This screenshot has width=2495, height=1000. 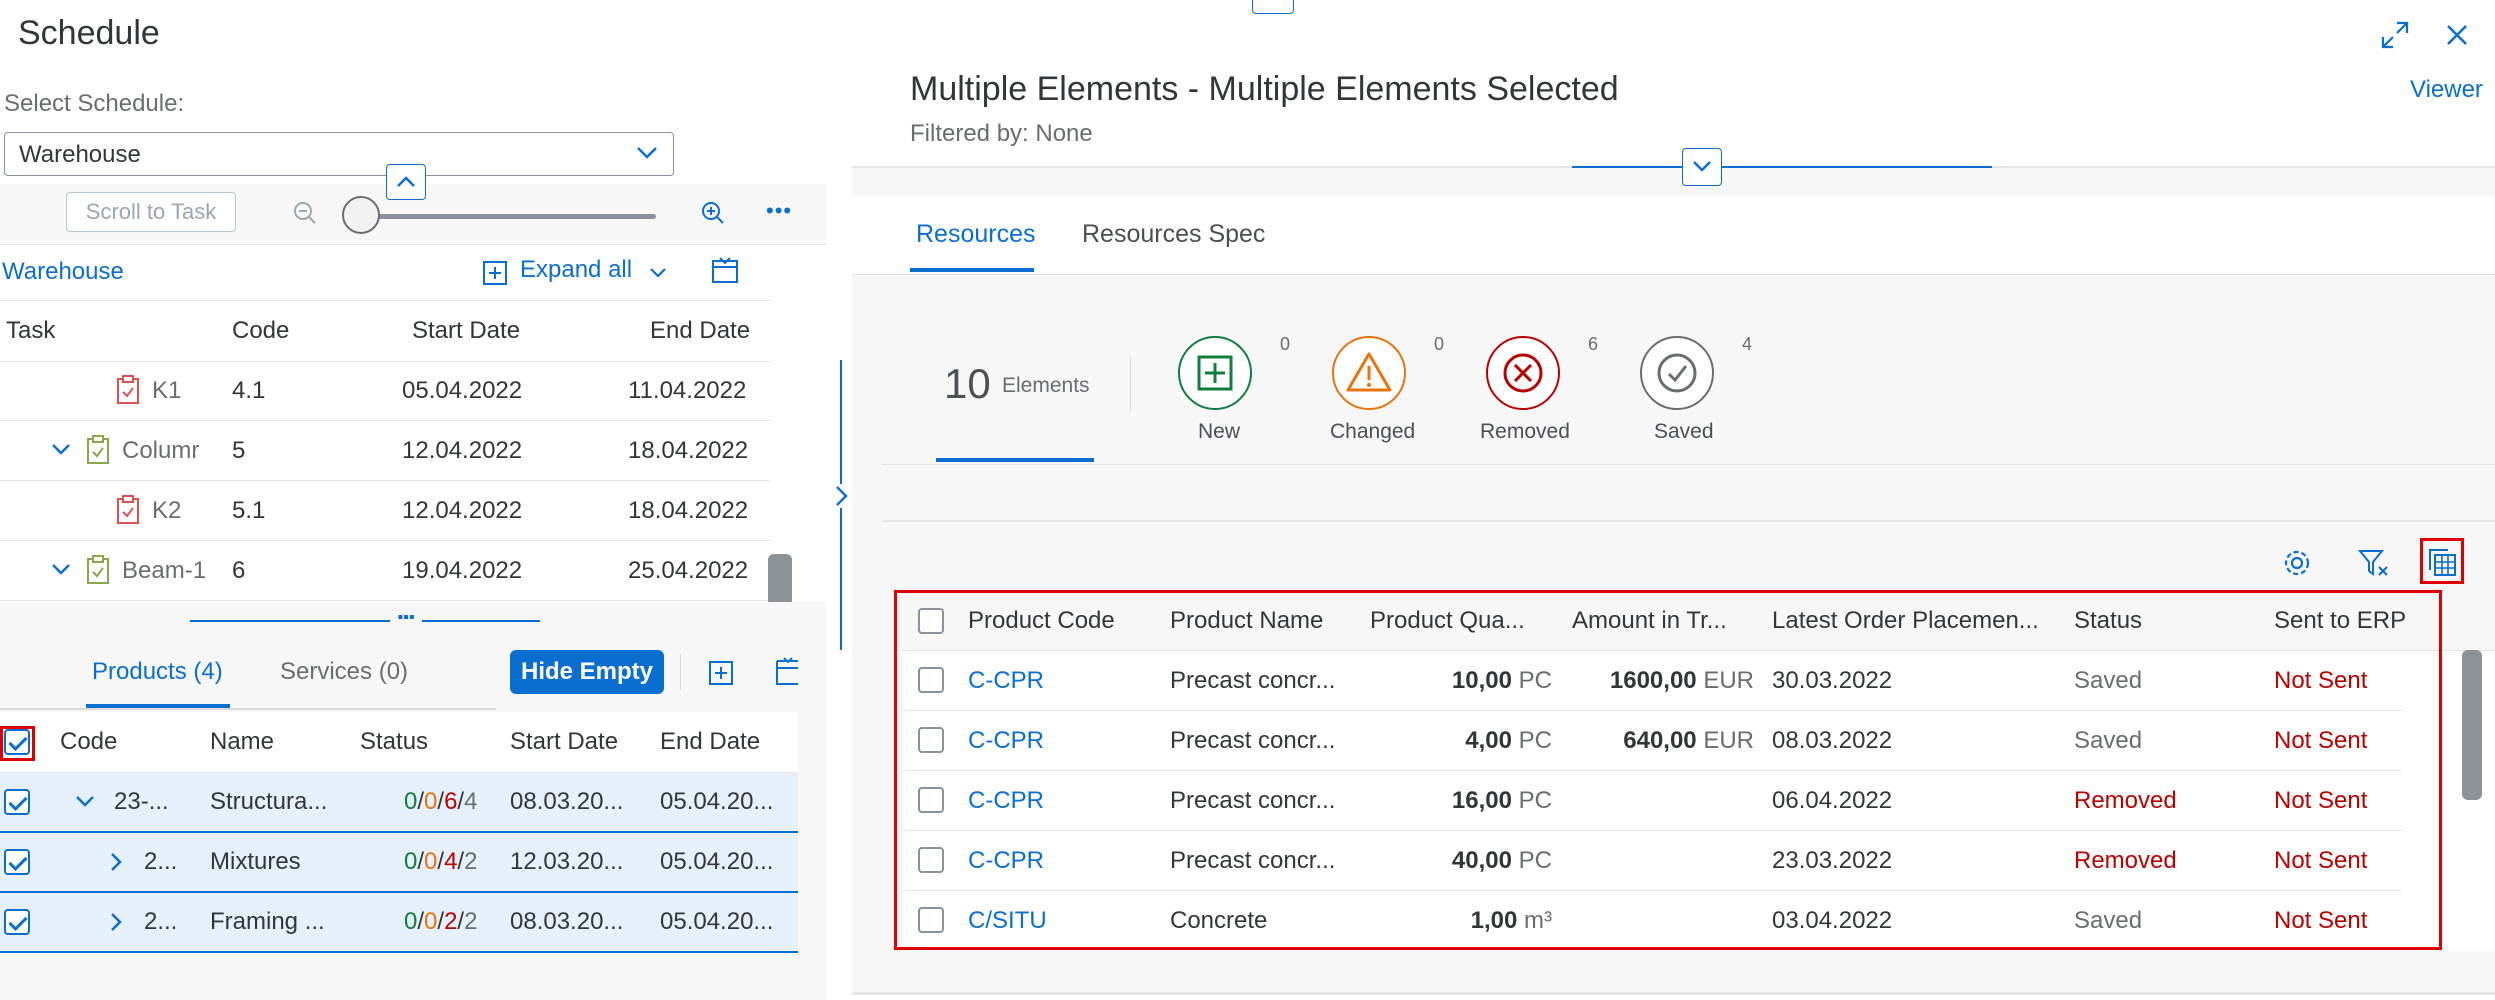 I want to click on tab-resources: Resources, so click(x=973, y=235).